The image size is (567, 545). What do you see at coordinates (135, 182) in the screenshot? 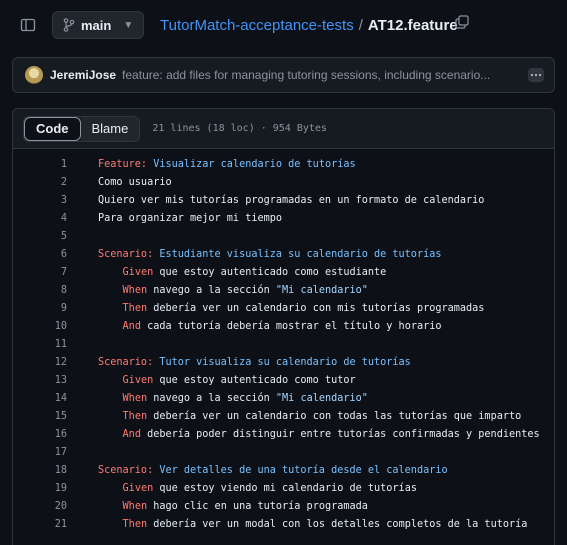
I see `line-content: Como usuario` at bounding box center [135, 182].